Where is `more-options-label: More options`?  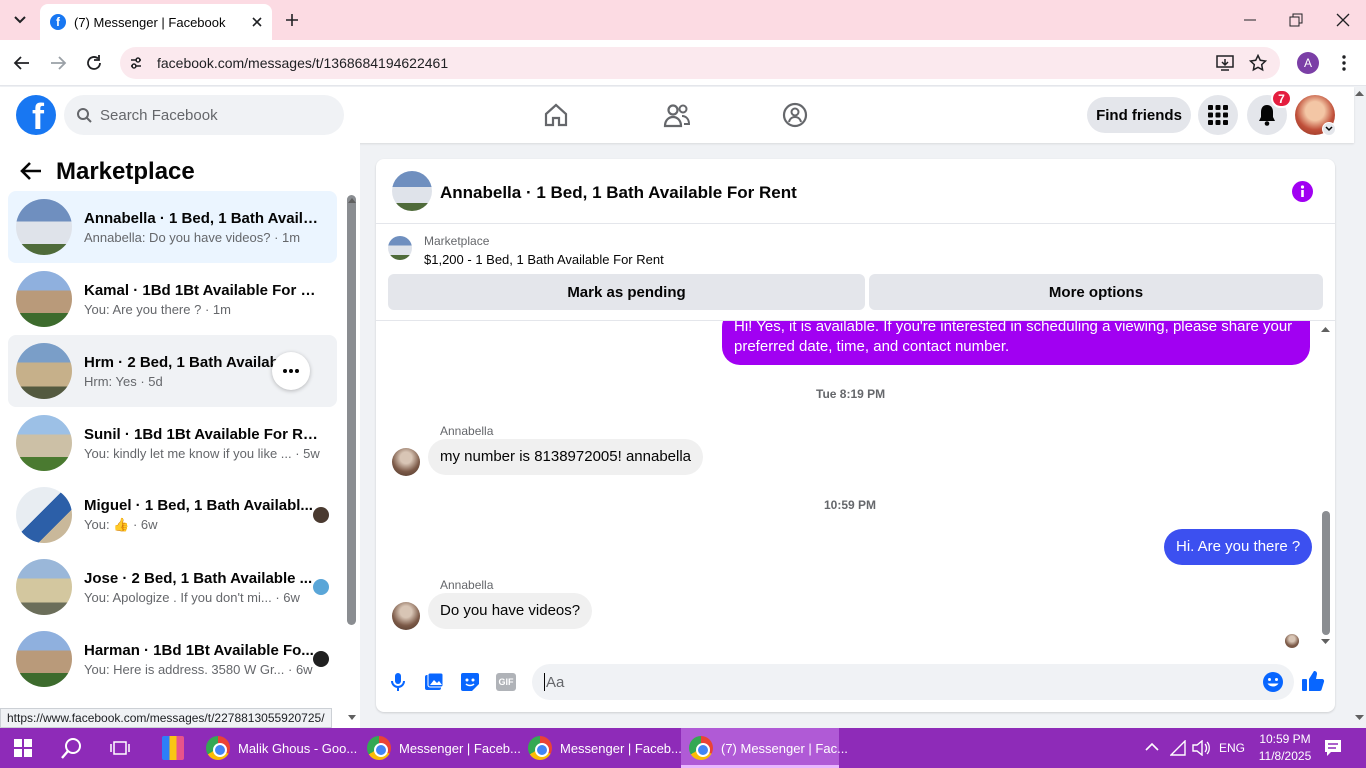 more-options-label: More options is located at coordinates (1096, 292).